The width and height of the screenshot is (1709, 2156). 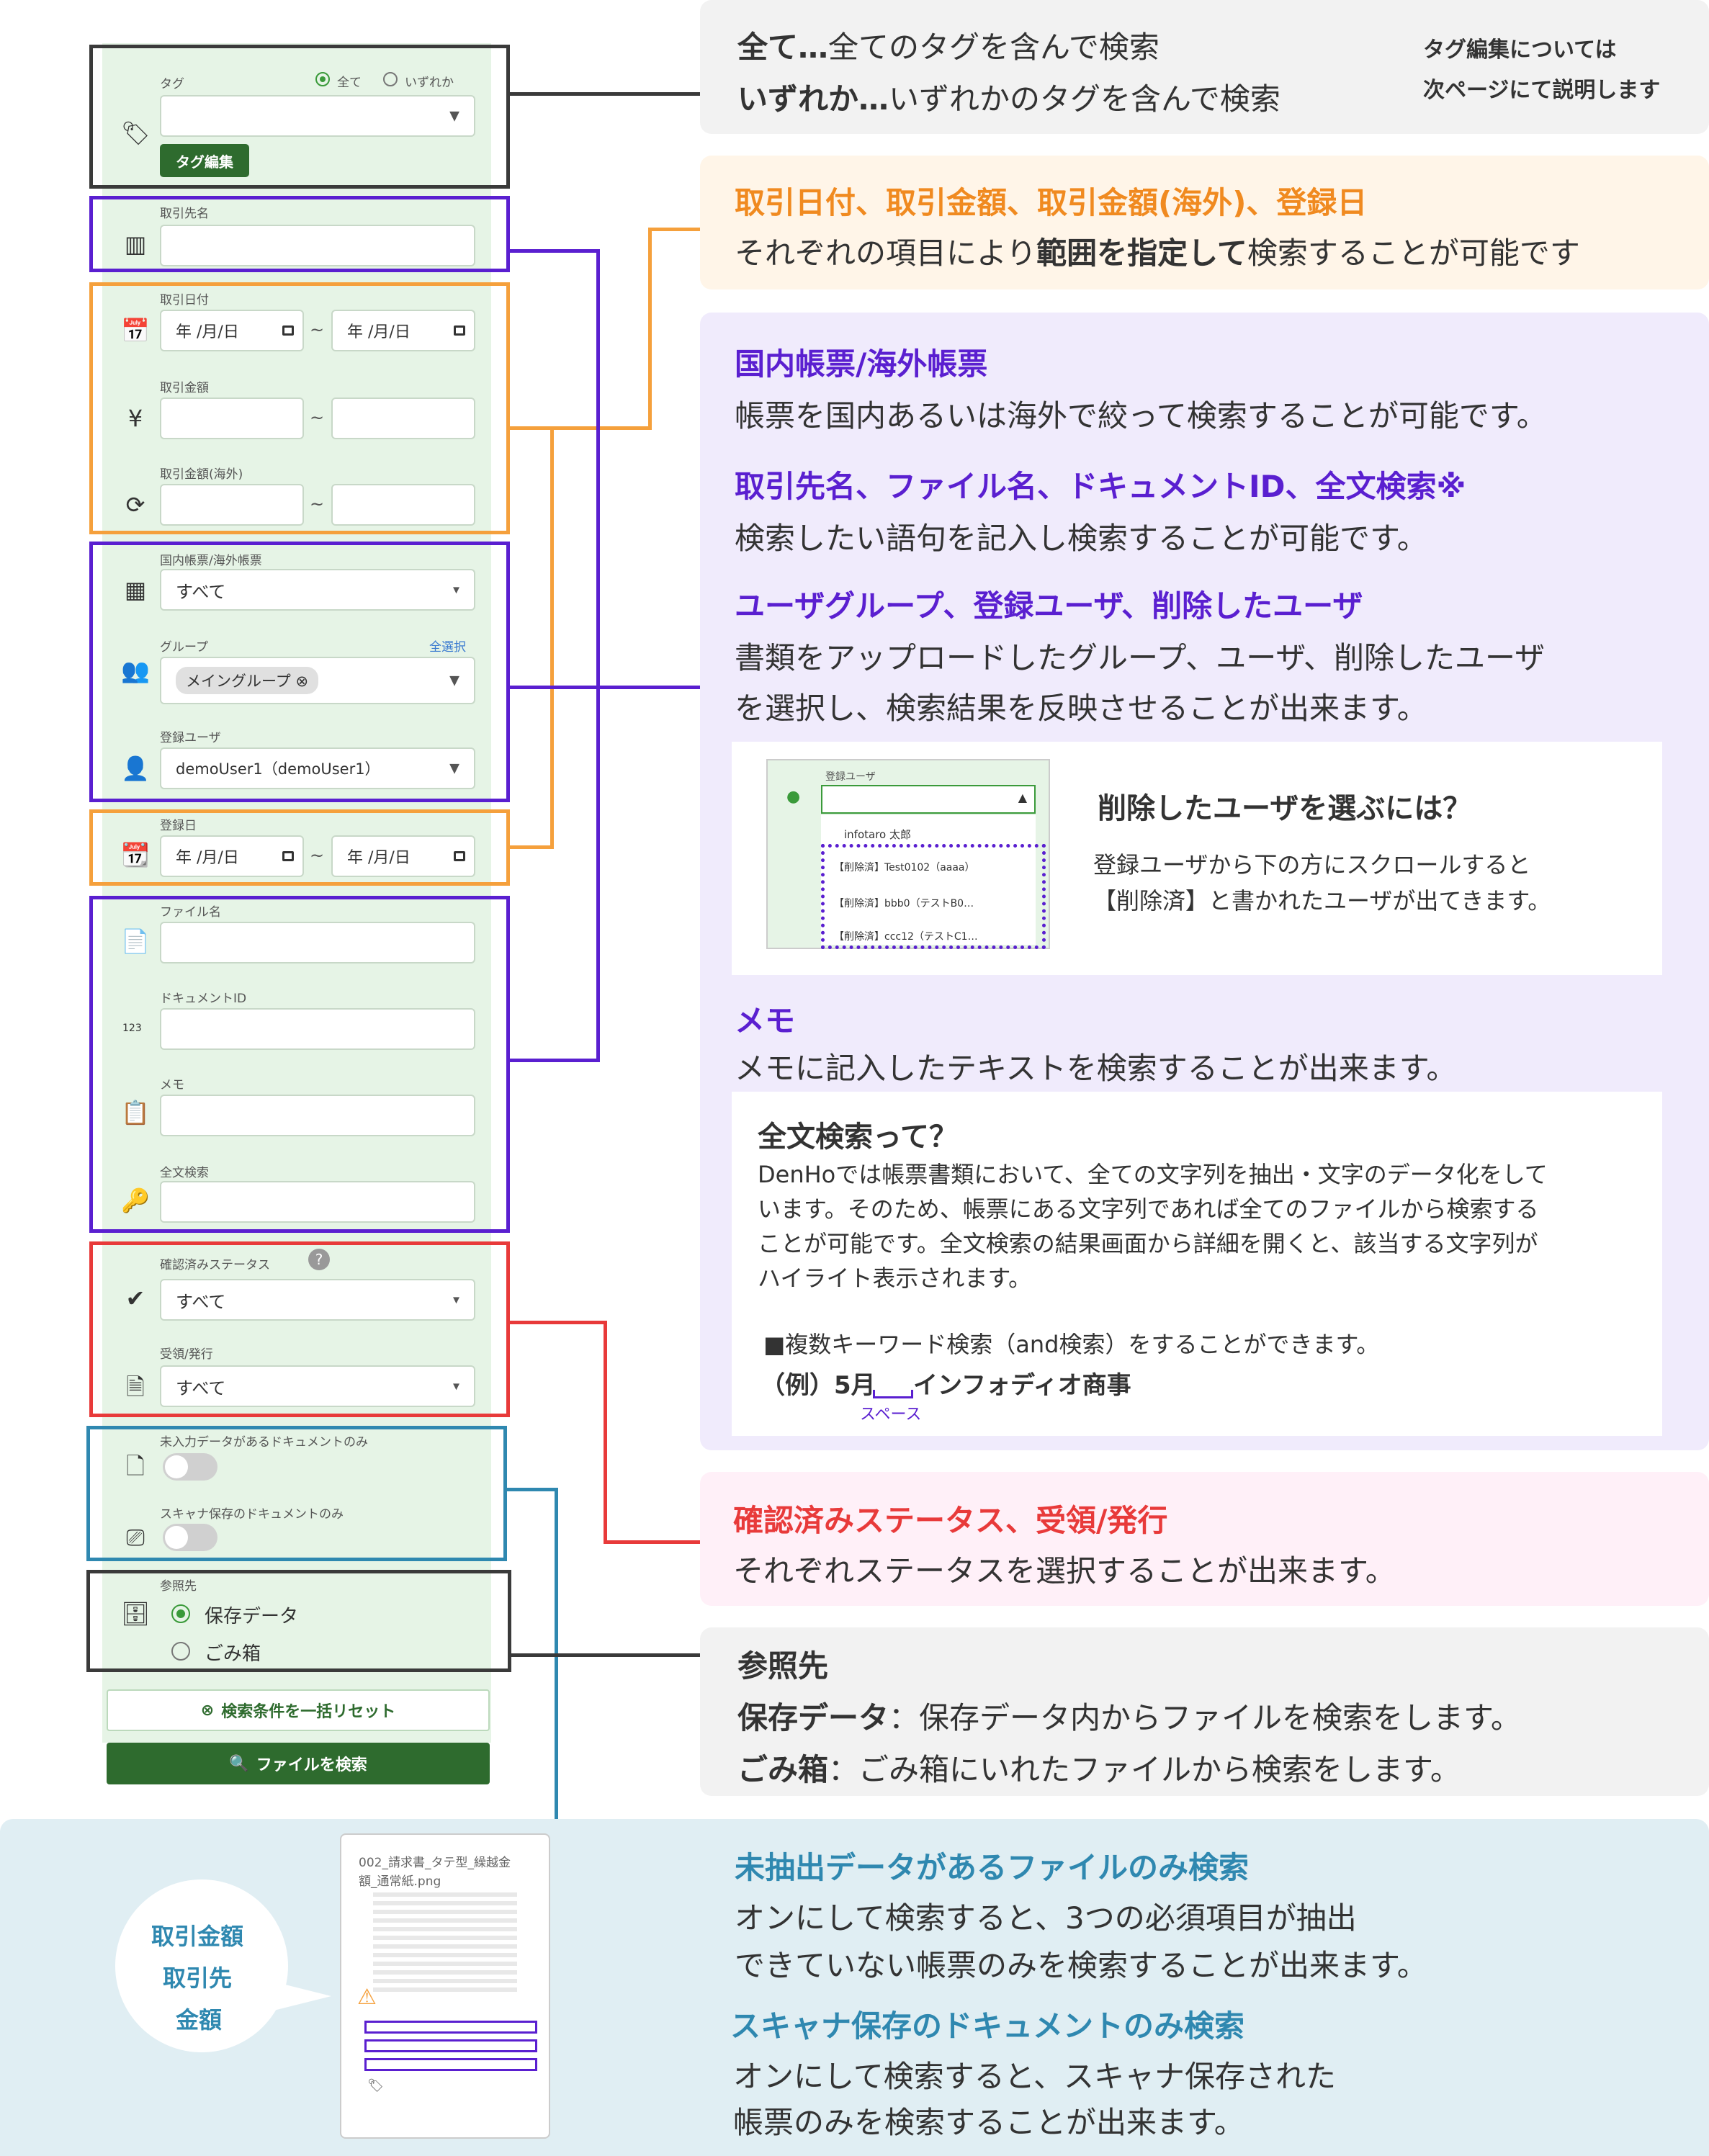 I want to click on info-tag-note1: タグ編集については, so click(x=1520, y=50).